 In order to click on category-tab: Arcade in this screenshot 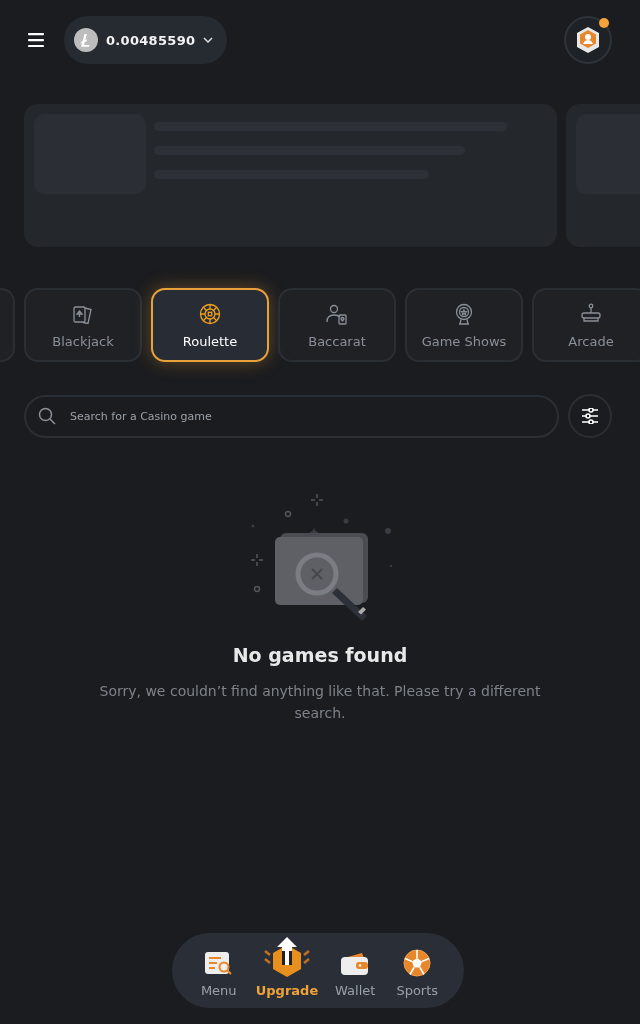, I will do `click(586, 325)`.